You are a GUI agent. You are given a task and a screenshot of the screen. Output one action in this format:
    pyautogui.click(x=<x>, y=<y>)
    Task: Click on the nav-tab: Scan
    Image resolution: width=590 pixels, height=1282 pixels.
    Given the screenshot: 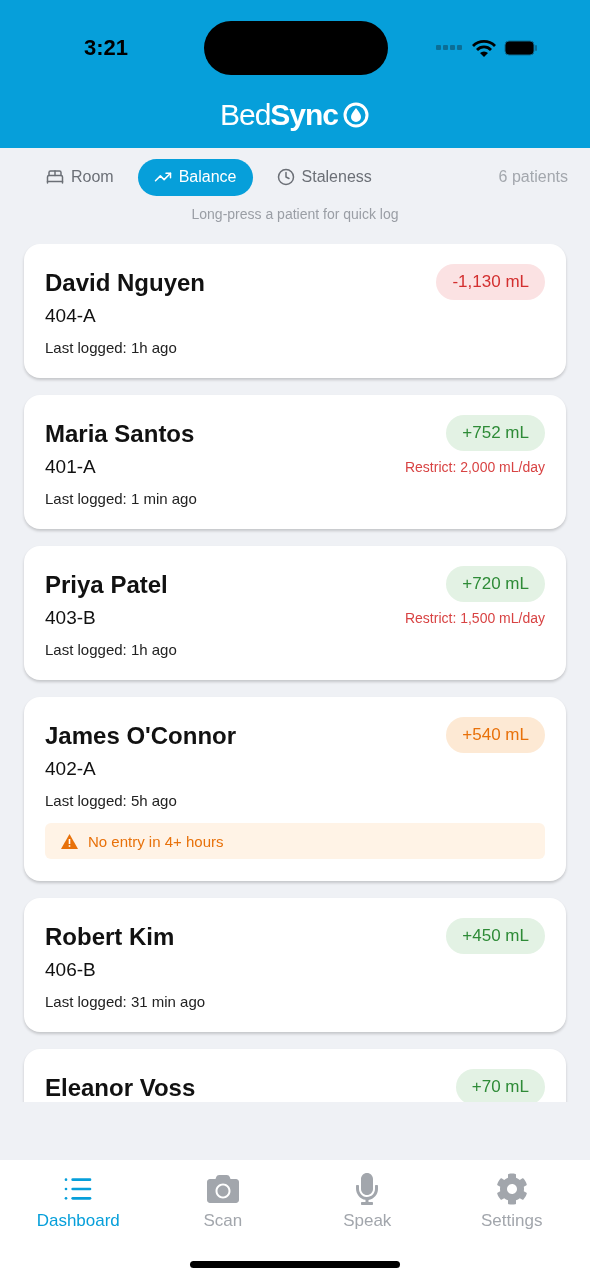 What is the action you would take?
    pyautogui.click(x=222, y=1202)
    